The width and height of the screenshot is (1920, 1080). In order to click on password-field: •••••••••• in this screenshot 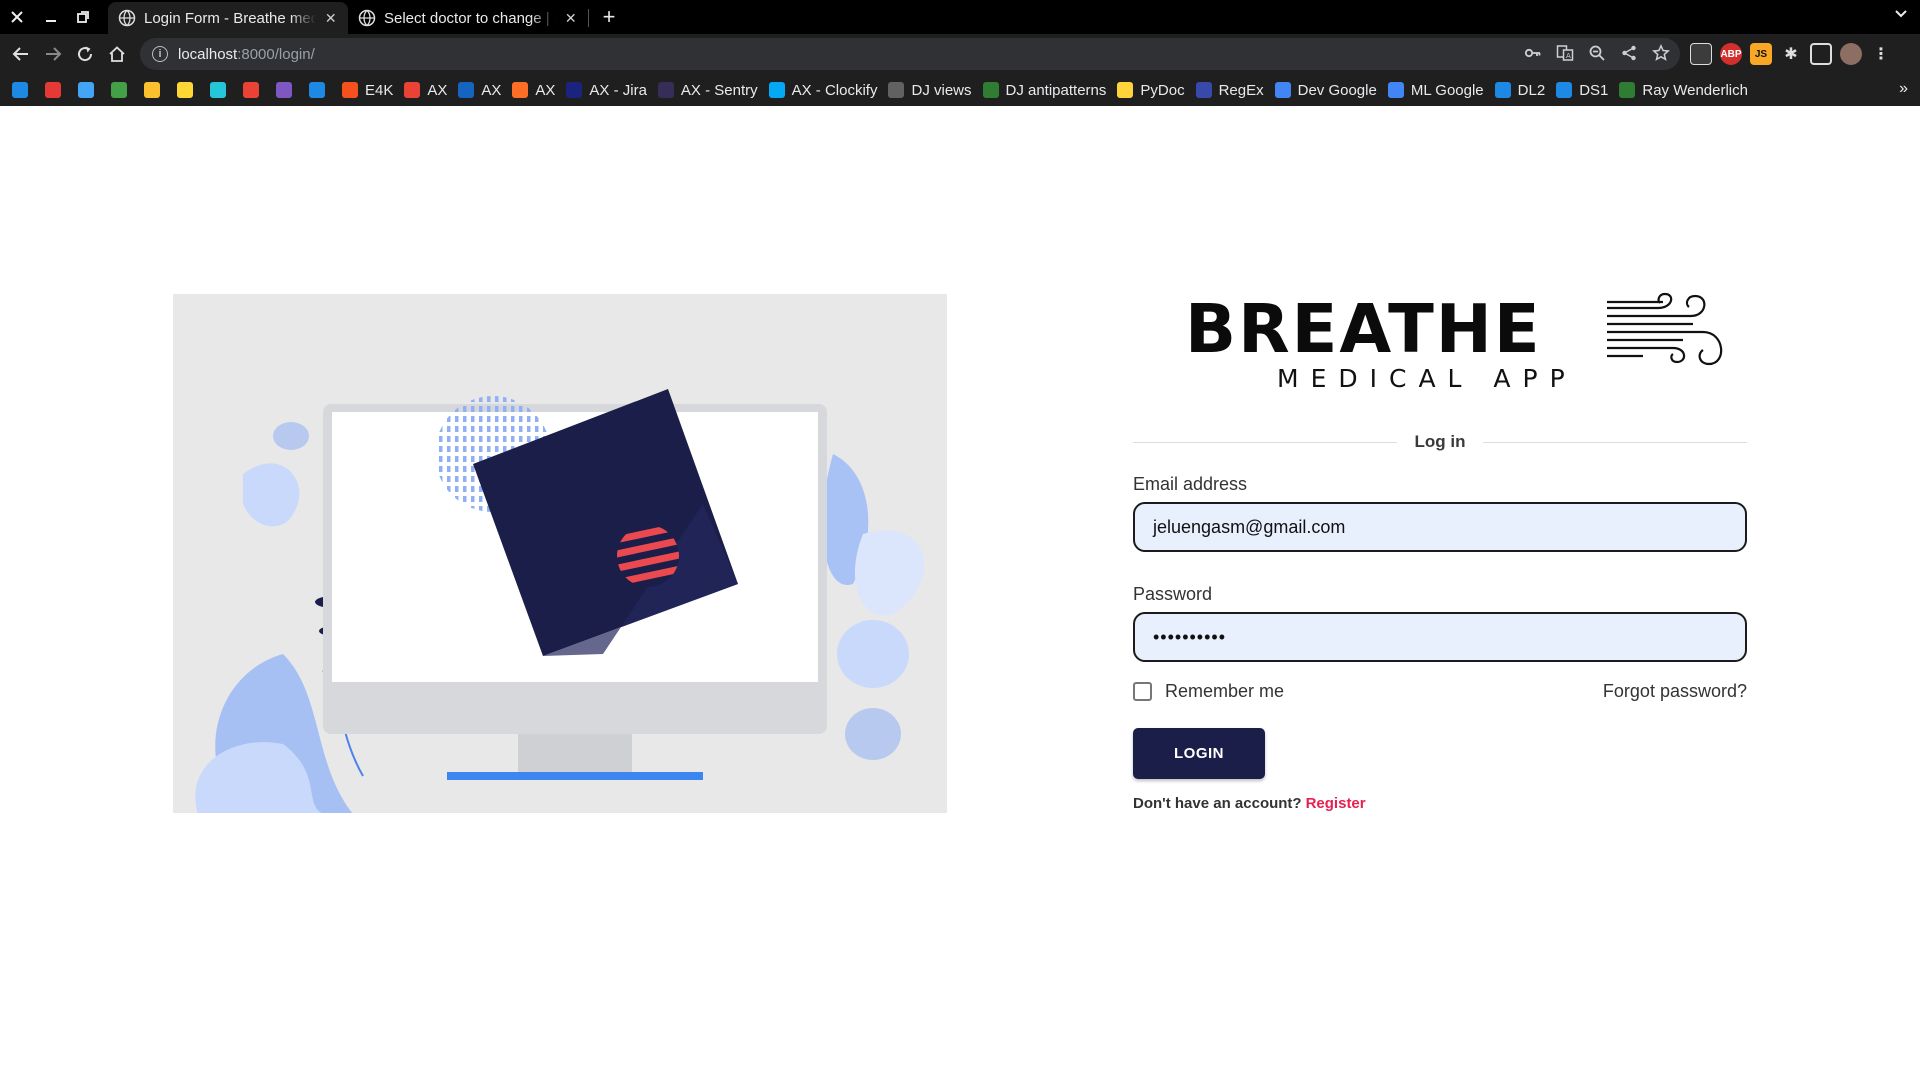, I will do `click(1440, 637)`.